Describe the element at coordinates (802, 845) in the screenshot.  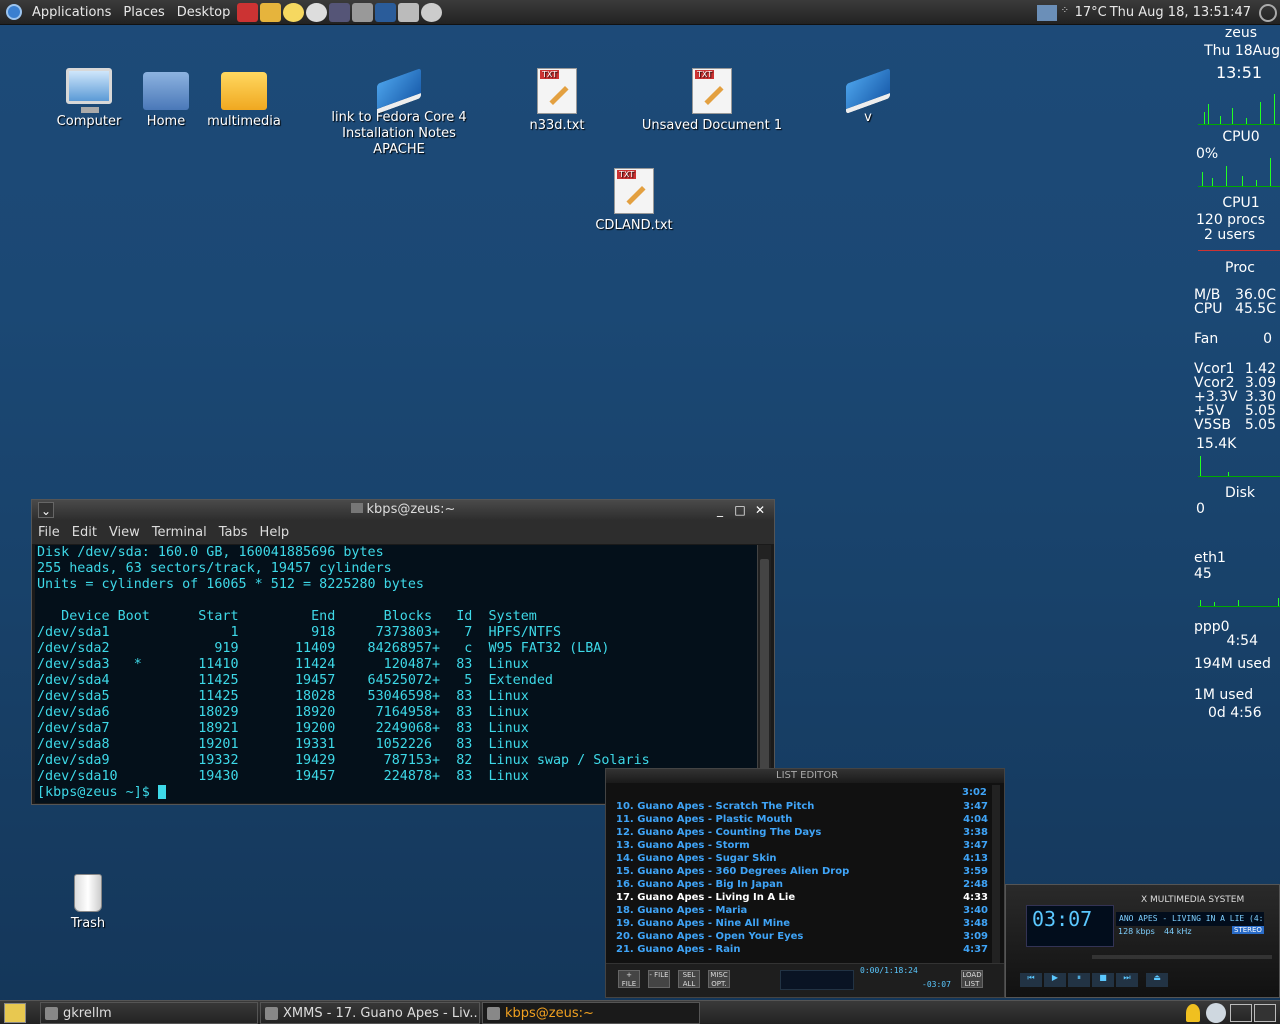
I see `playlist-item: 13. Guano Apes - Storm 3:47` at that location.